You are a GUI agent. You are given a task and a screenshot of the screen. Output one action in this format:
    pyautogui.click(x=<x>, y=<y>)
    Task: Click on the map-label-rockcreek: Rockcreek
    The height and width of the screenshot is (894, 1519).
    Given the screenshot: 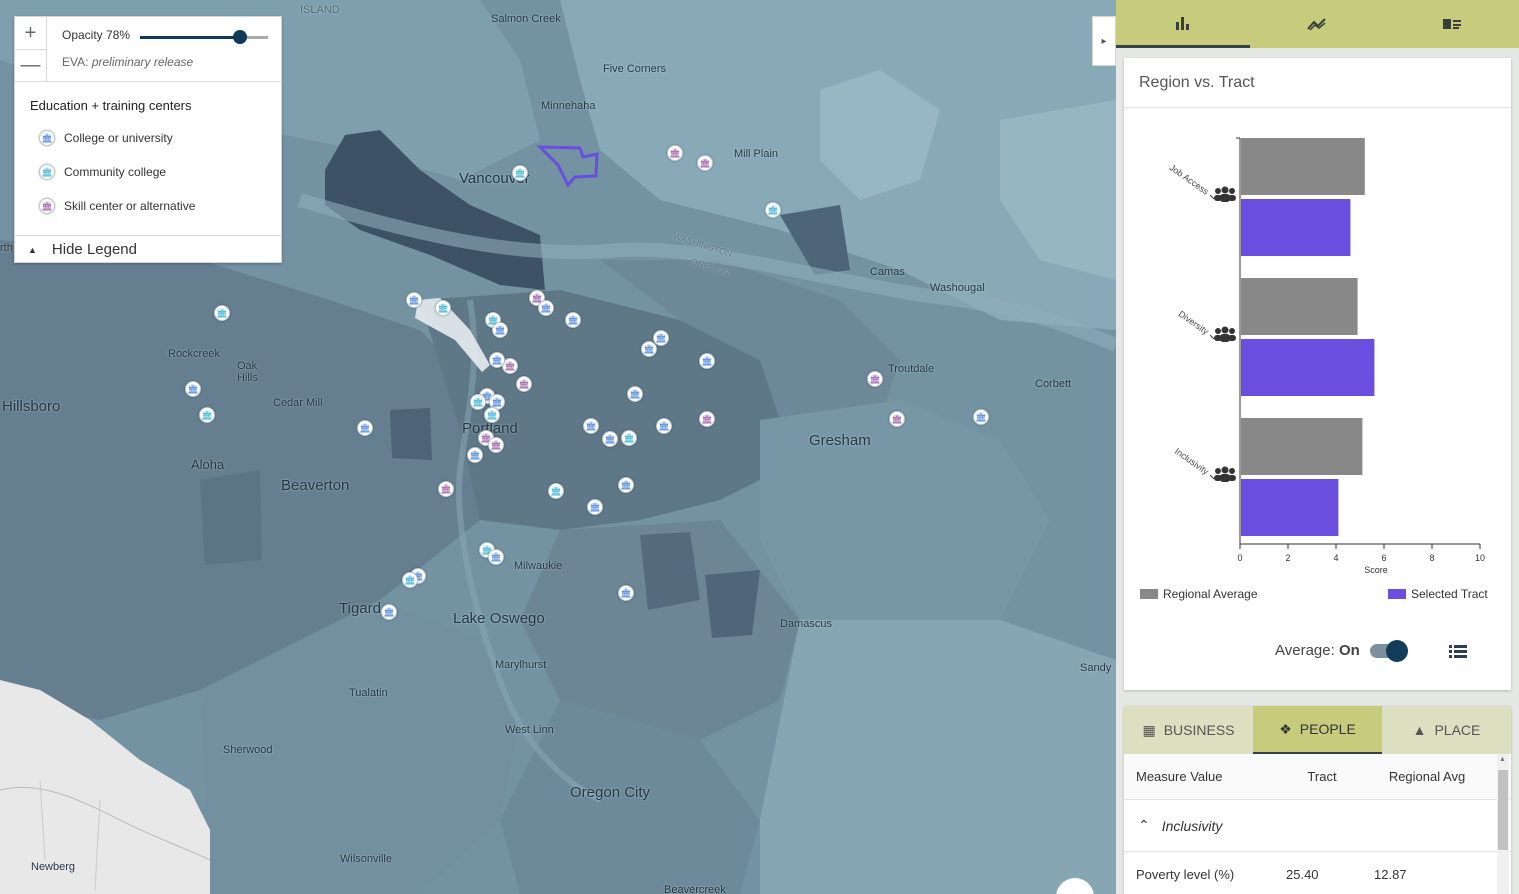 What is the action you would take?
    pyautogui.click(x=194, y=354)
    